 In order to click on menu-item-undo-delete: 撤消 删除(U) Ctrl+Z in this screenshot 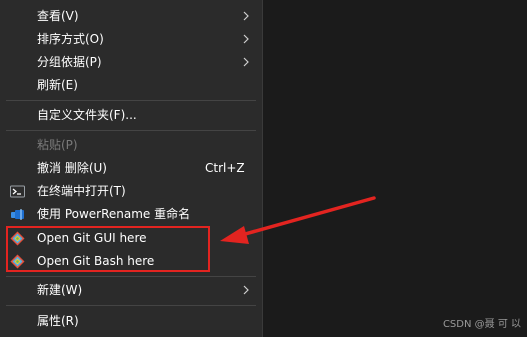, I will do `click(131, 168)`.